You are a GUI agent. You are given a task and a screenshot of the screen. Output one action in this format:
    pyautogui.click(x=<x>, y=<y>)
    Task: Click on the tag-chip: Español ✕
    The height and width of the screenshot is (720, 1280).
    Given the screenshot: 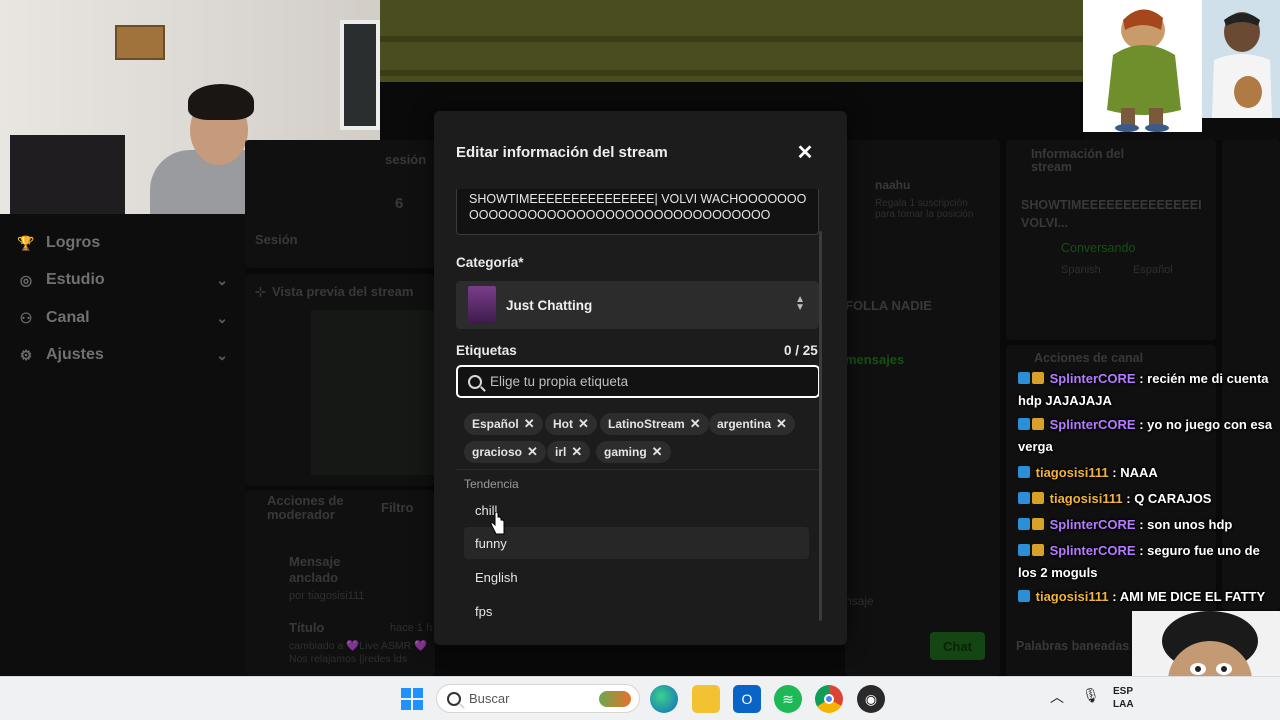 What is the action you would take?
    pyautogui.click(x=503, y=424)
    